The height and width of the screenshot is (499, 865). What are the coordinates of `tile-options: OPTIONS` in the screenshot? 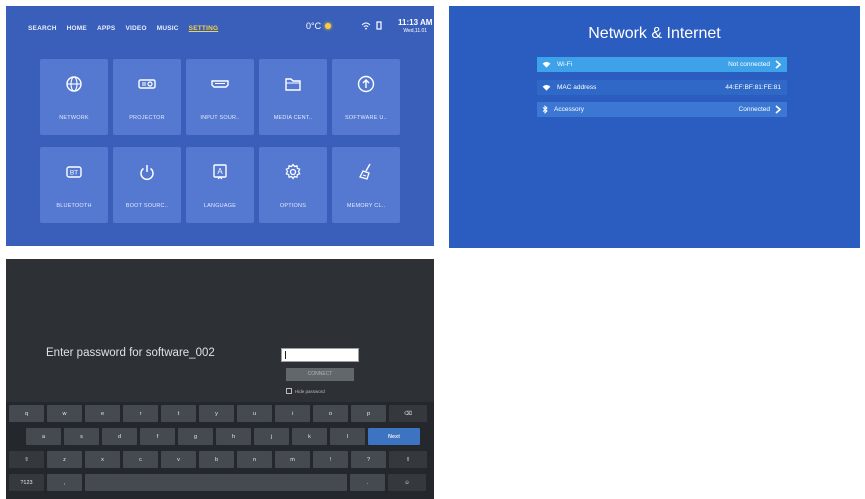 It's located at (293, 185).